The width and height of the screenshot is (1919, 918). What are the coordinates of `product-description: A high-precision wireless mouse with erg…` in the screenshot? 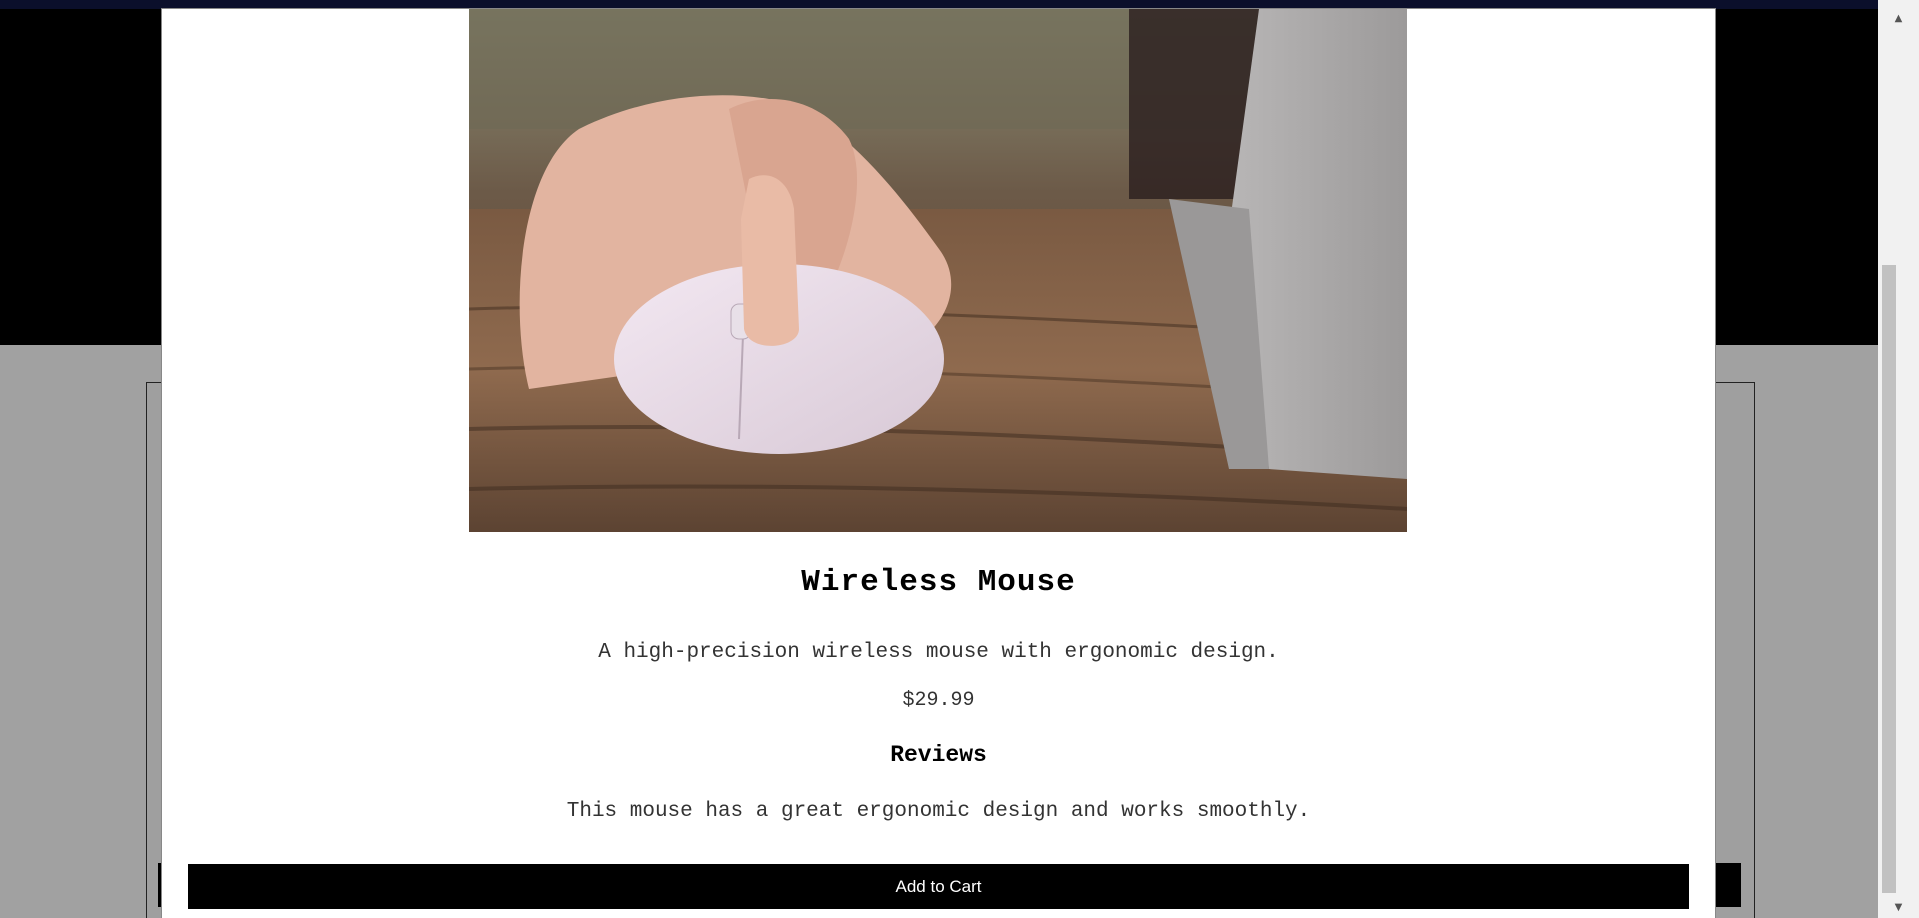 It's located at (938, 652).